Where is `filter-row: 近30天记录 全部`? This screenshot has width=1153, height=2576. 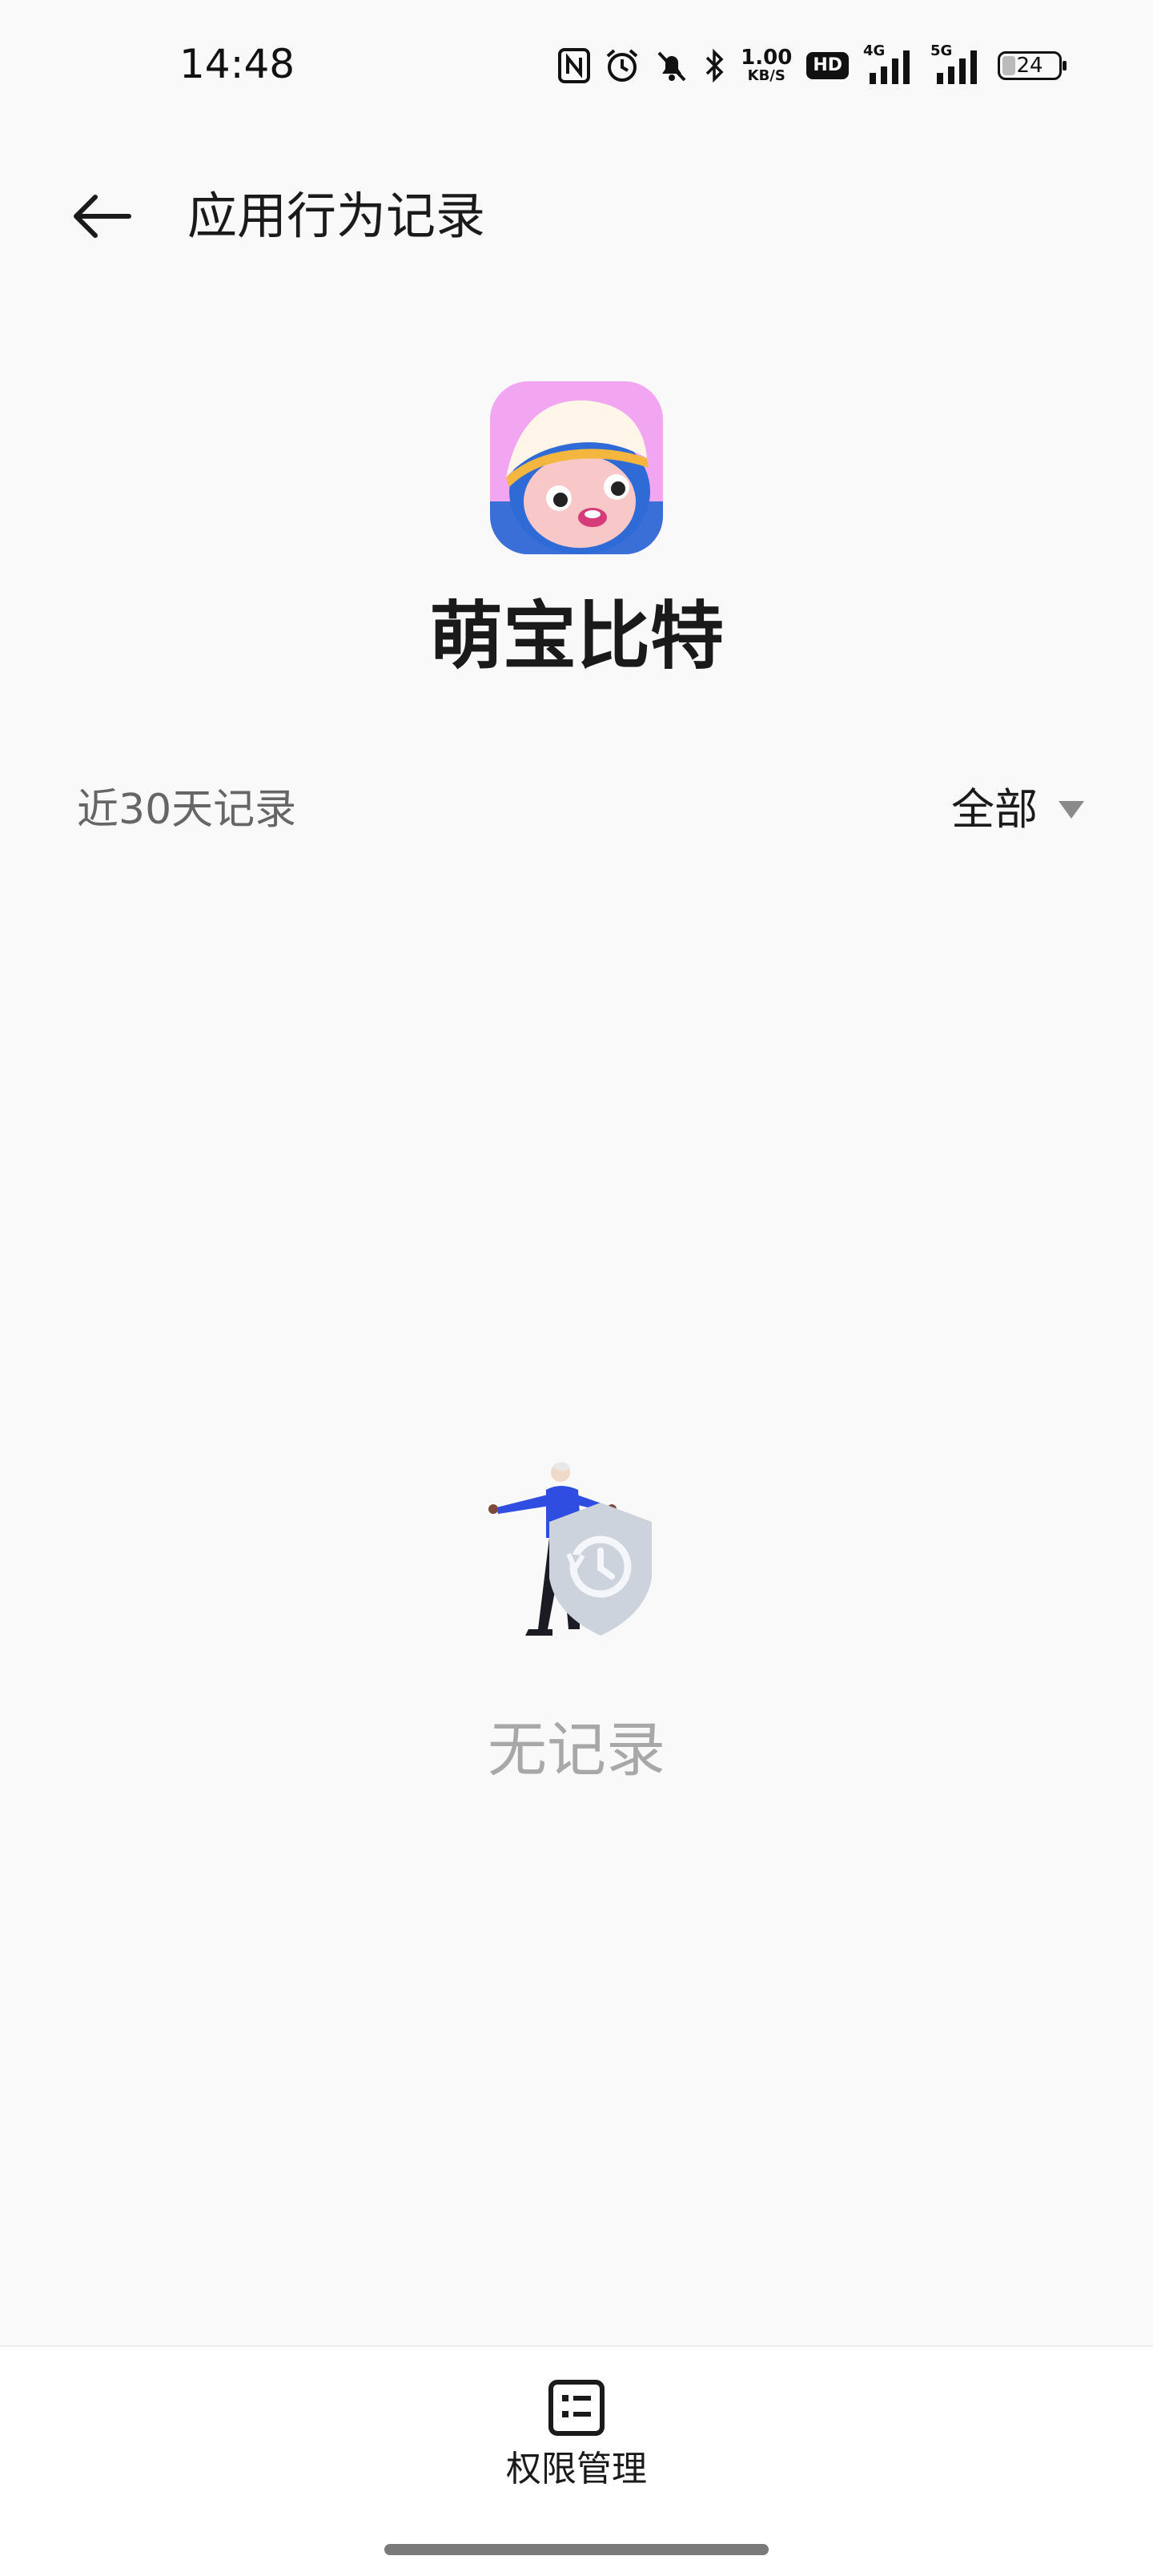
filter-row: 近30天记录 全部 is located at coordinates (576, 809).